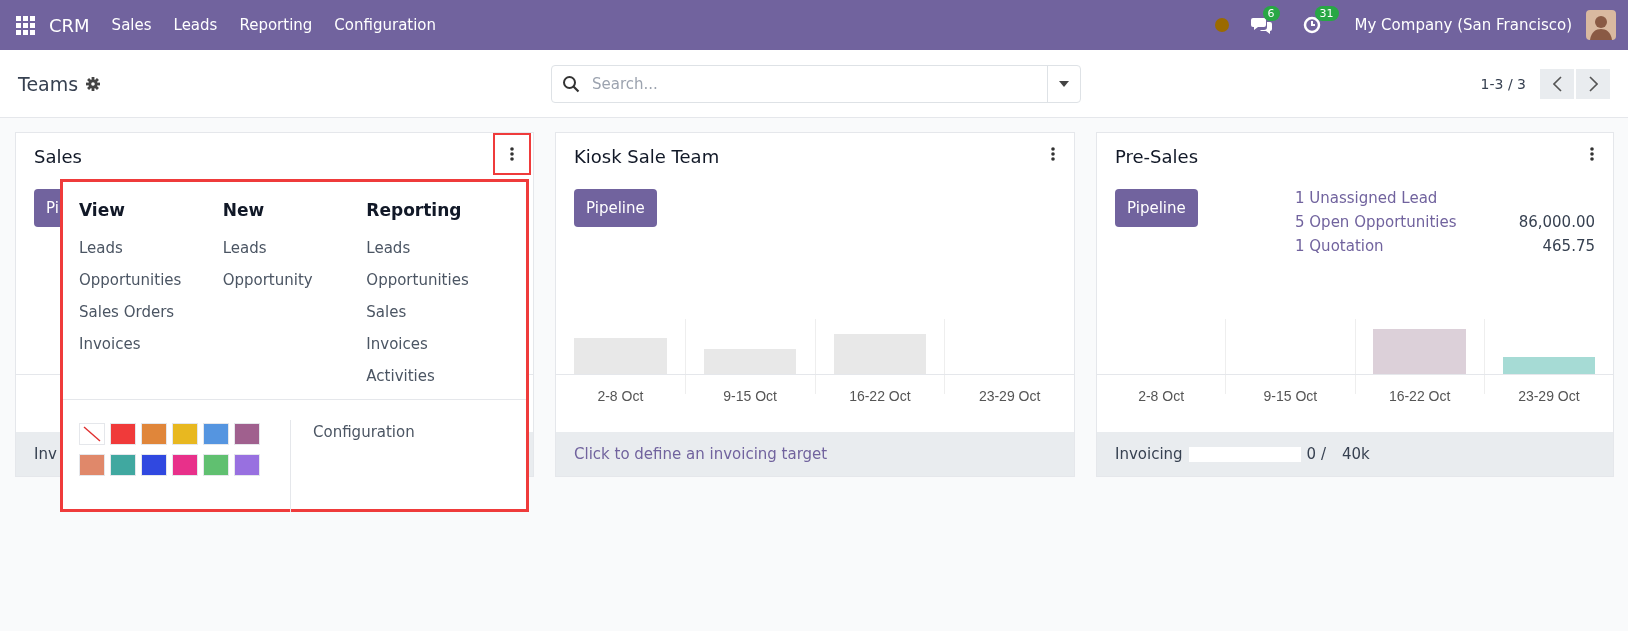  Describe the element at coordinates (69, 25) in the screenshot. I see `app-name: CRM` at that location.